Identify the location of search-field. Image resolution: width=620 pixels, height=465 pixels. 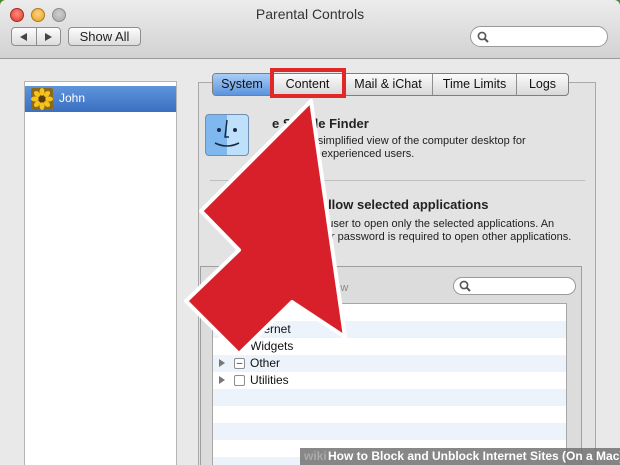
(539, 36).